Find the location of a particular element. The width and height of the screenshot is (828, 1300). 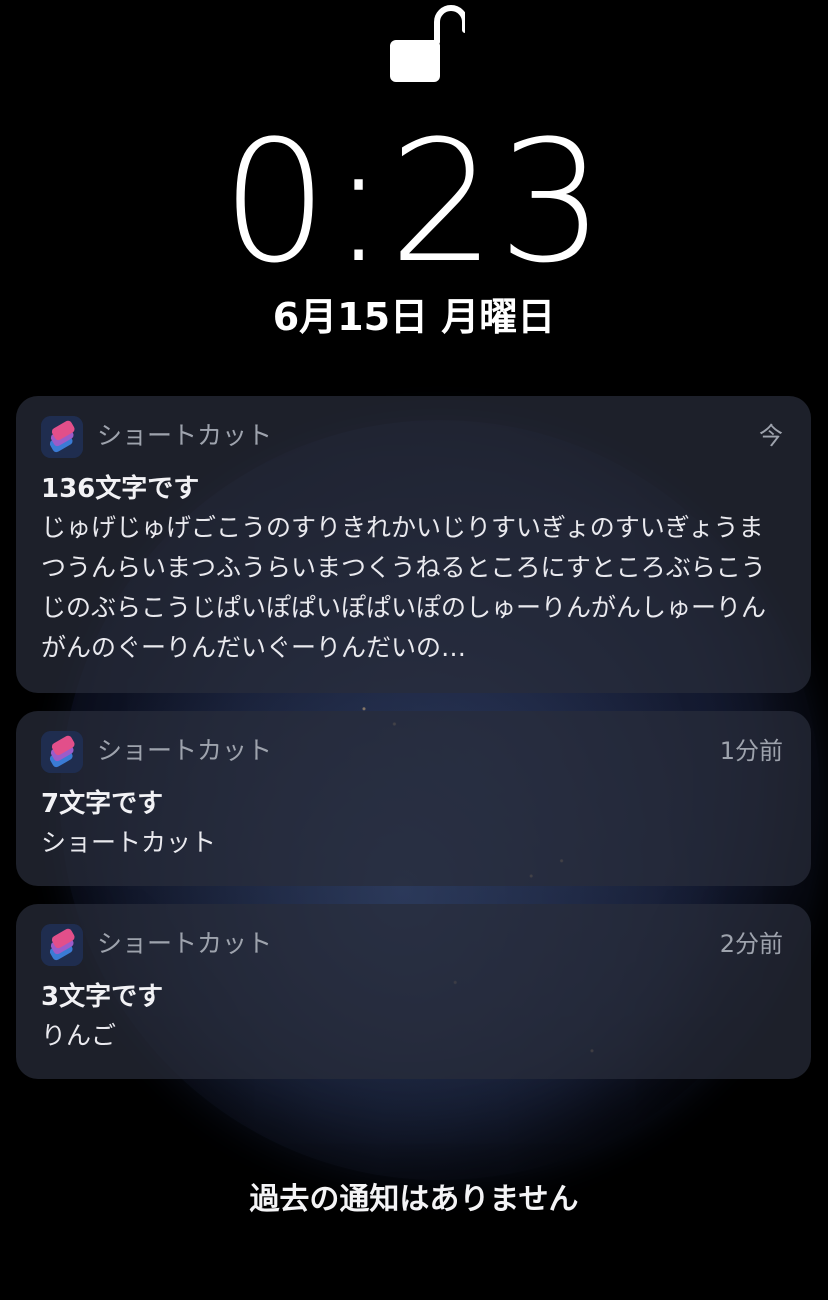

unlocked-padlock-icon is located at coordinates (427, 43).